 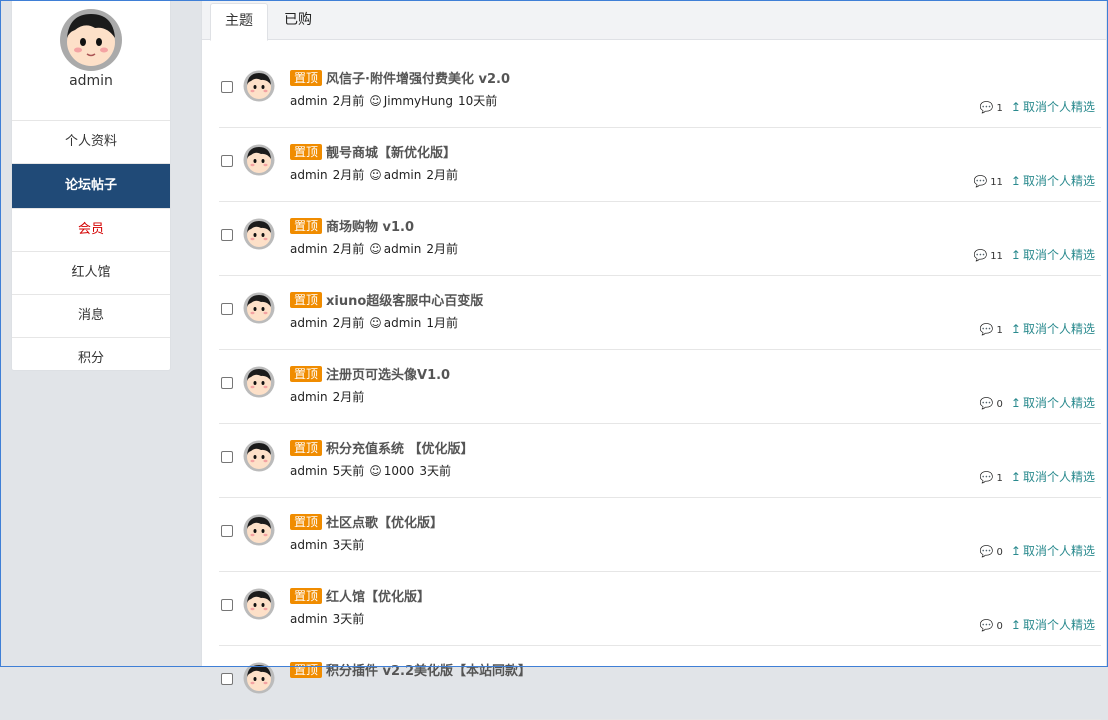 I want to click on thread-title-text: 积分充值系统 【优化版】, so click(x=400, y=449).